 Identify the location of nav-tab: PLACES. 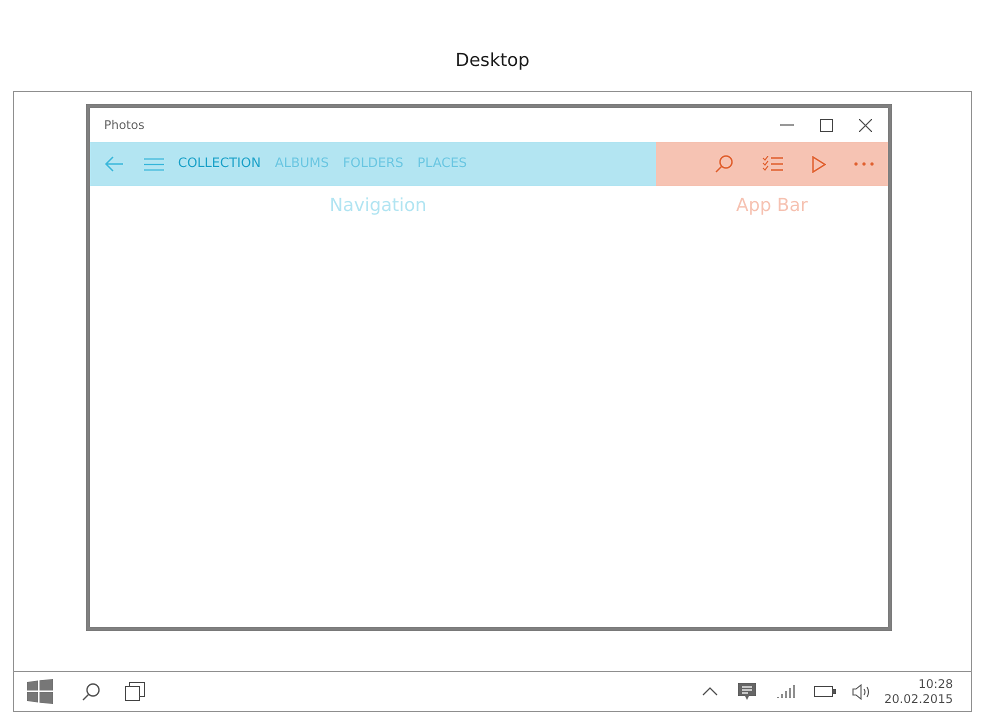
(442, 164).